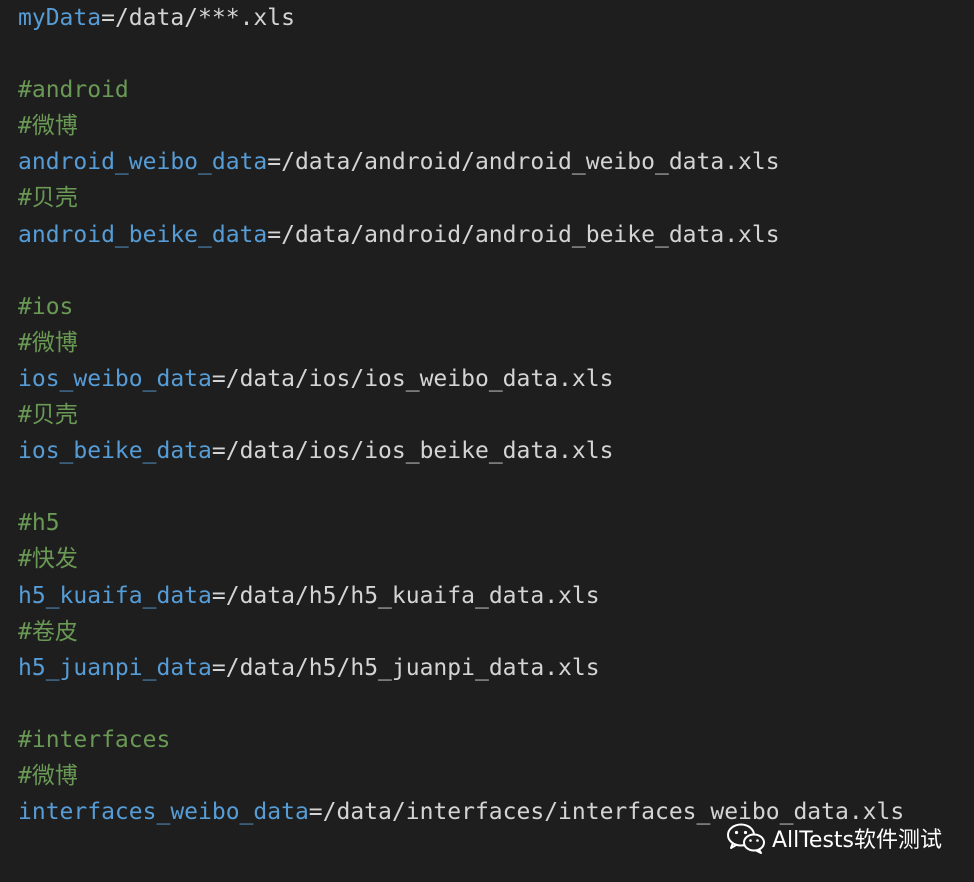 The image size is (974, 882). Describe the element at coordinates (412, 378) in the screenshot. I see `config-value: =/data/ios/ios_weibo_data.xls` at that location.